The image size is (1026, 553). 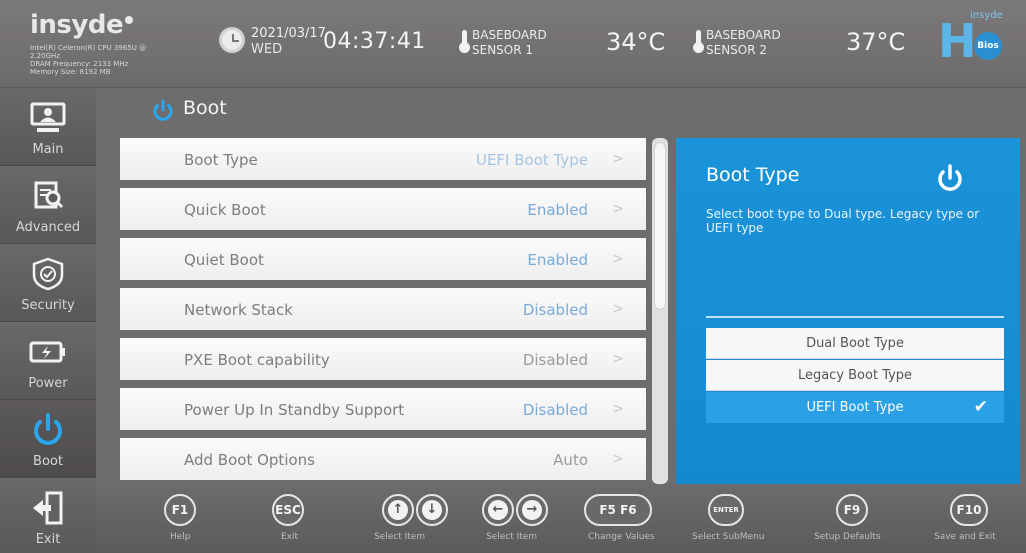 What do you see at coordinates (855, 317) in the screenshot?
I see `help-divider` at bounding box center [855, 317].